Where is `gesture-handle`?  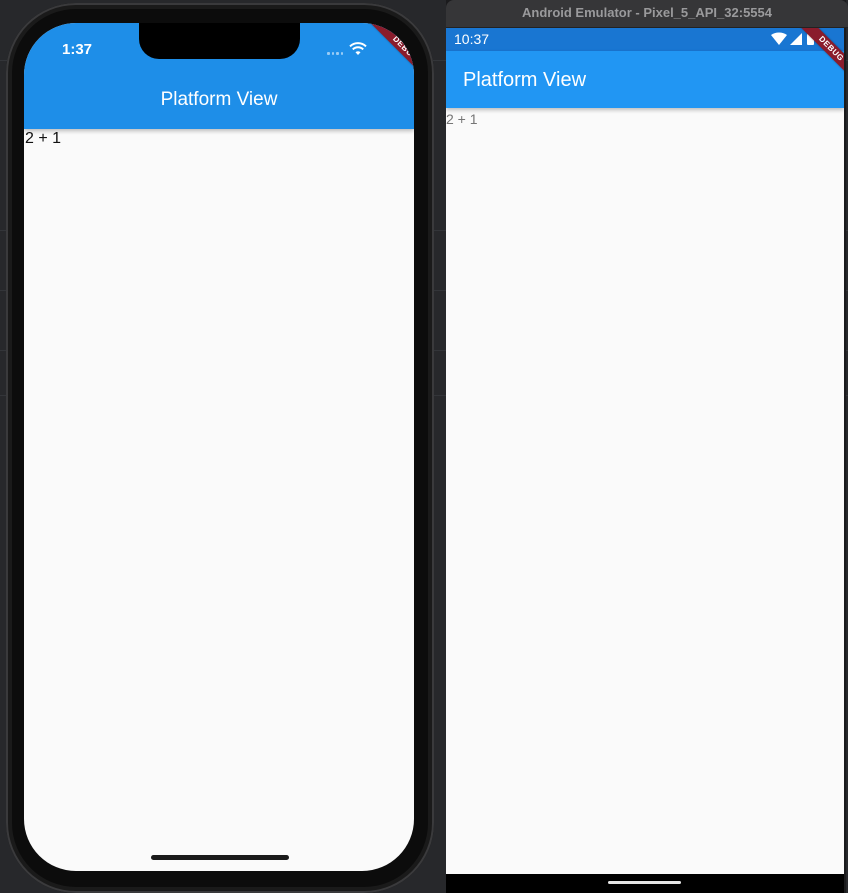 gesture-handle is located at coordinates (644, 882).